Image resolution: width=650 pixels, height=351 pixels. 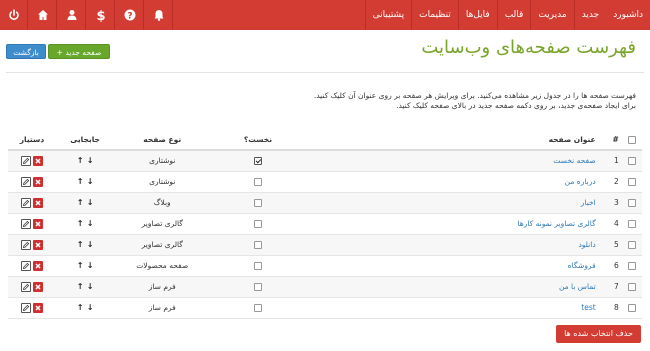 What do you see at coordinates (325, 287) in the screenshot?
I see `table-row: ↑ ↓ فرم ساز تماس با من 7` at bounding box center [325, 287].